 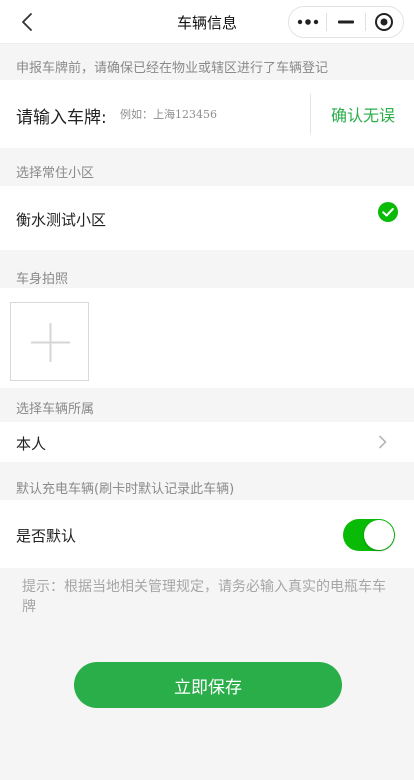 What do you see at coordinates (207, 338) in the screenshot?
I see `photo-row` at bounding box center [207, 338].